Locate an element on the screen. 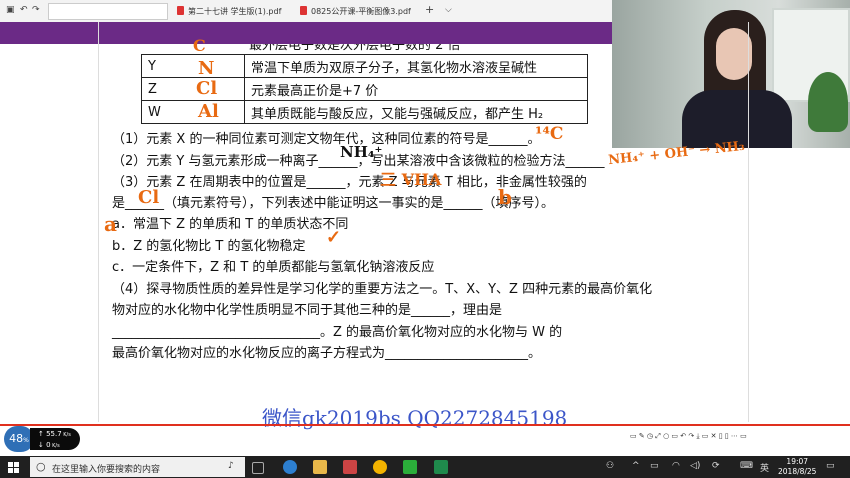 Image resolution: width=850 pixels, height=478 pixels. tab-label: 第二十七讲 学生版(1).pdf is located at coordinates (235, 11).